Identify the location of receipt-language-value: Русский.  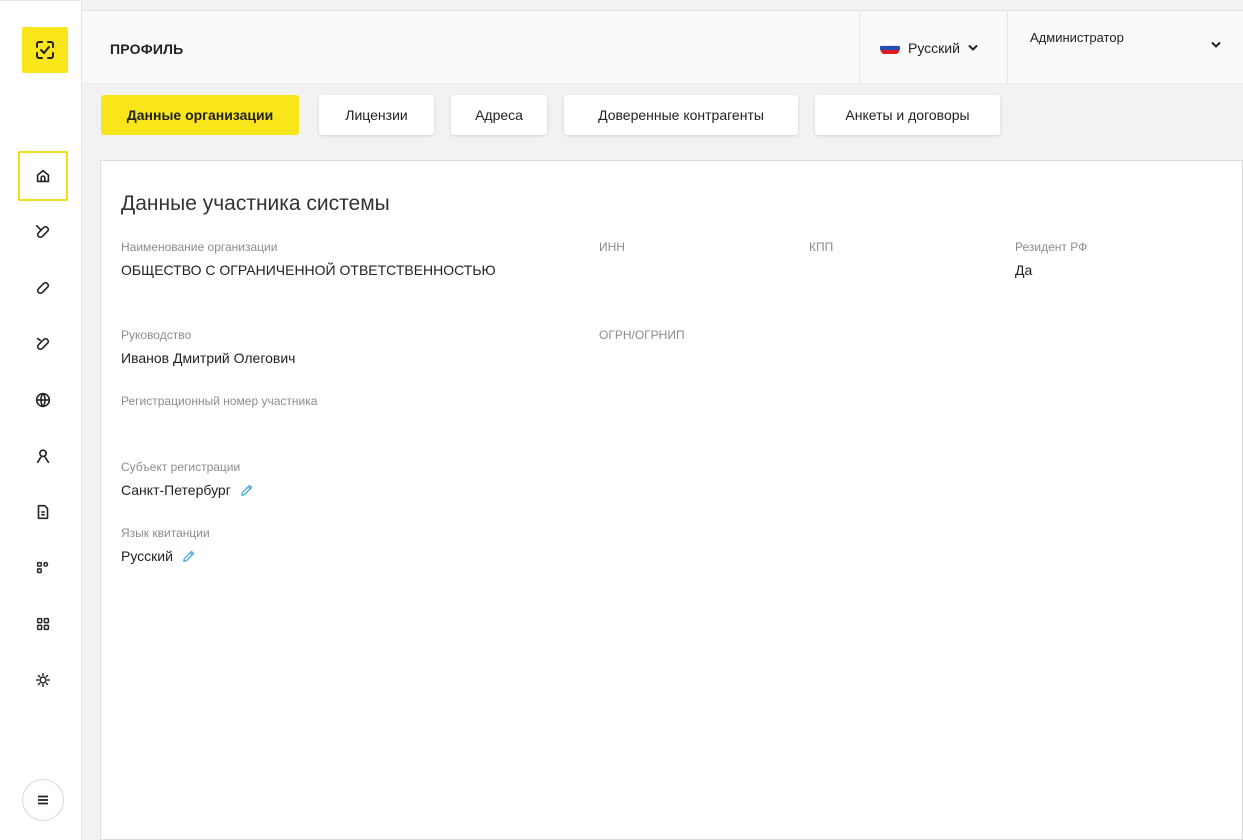
(147, 556).